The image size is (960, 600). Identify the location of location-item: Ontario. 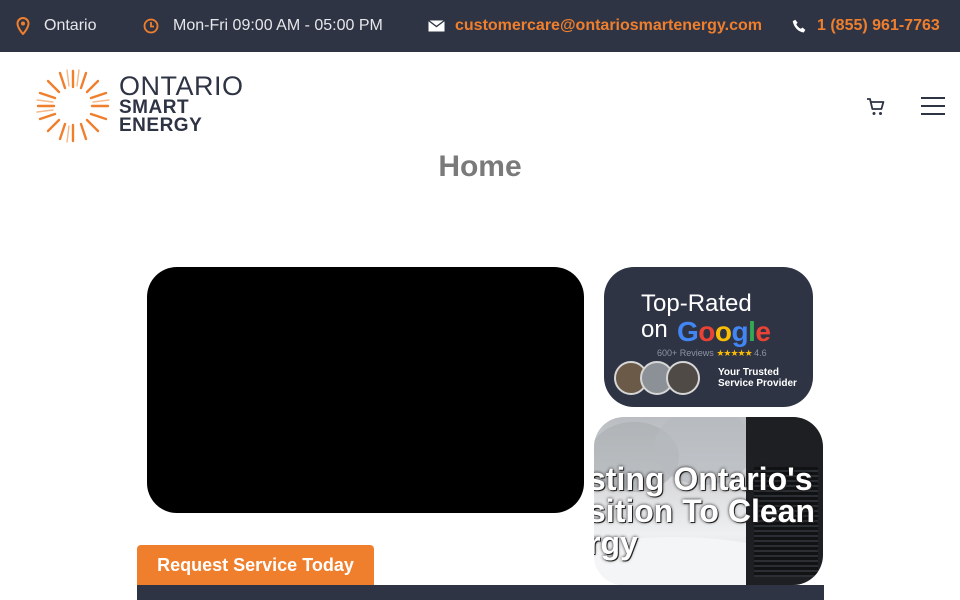
(56, 26).